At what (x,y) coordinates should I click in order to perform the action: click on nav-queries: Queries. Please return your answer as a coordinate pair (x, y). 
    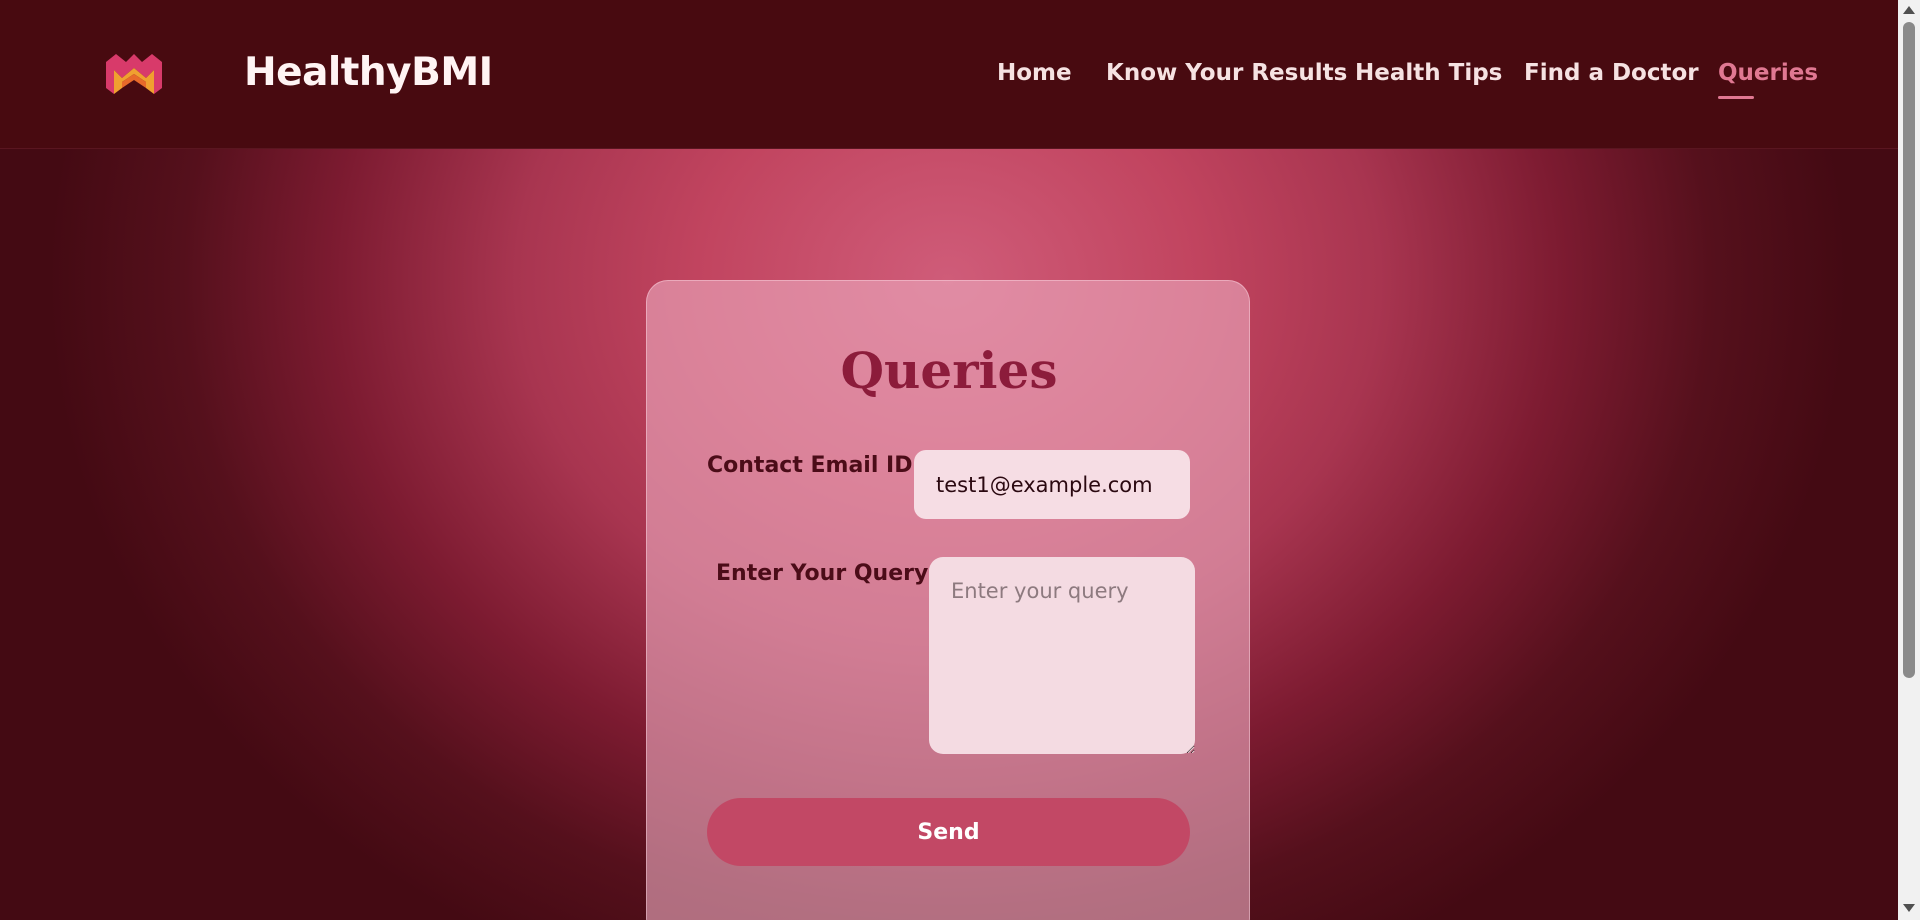
    Looking at the image, I should click on (1768, 79).